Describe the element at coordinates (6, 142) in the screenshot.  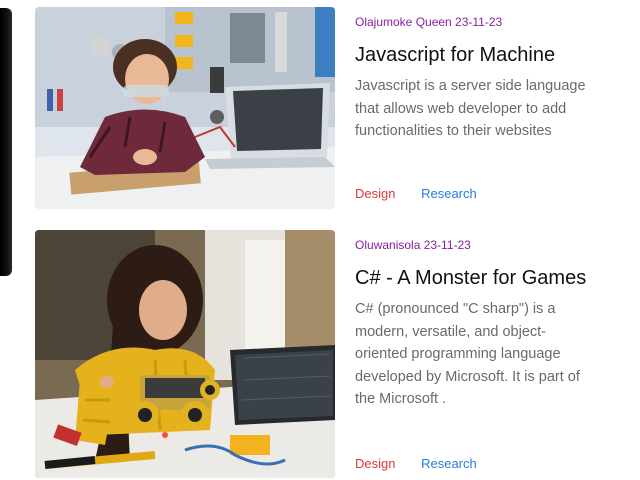
I see `left-scroll-panel` at that location.